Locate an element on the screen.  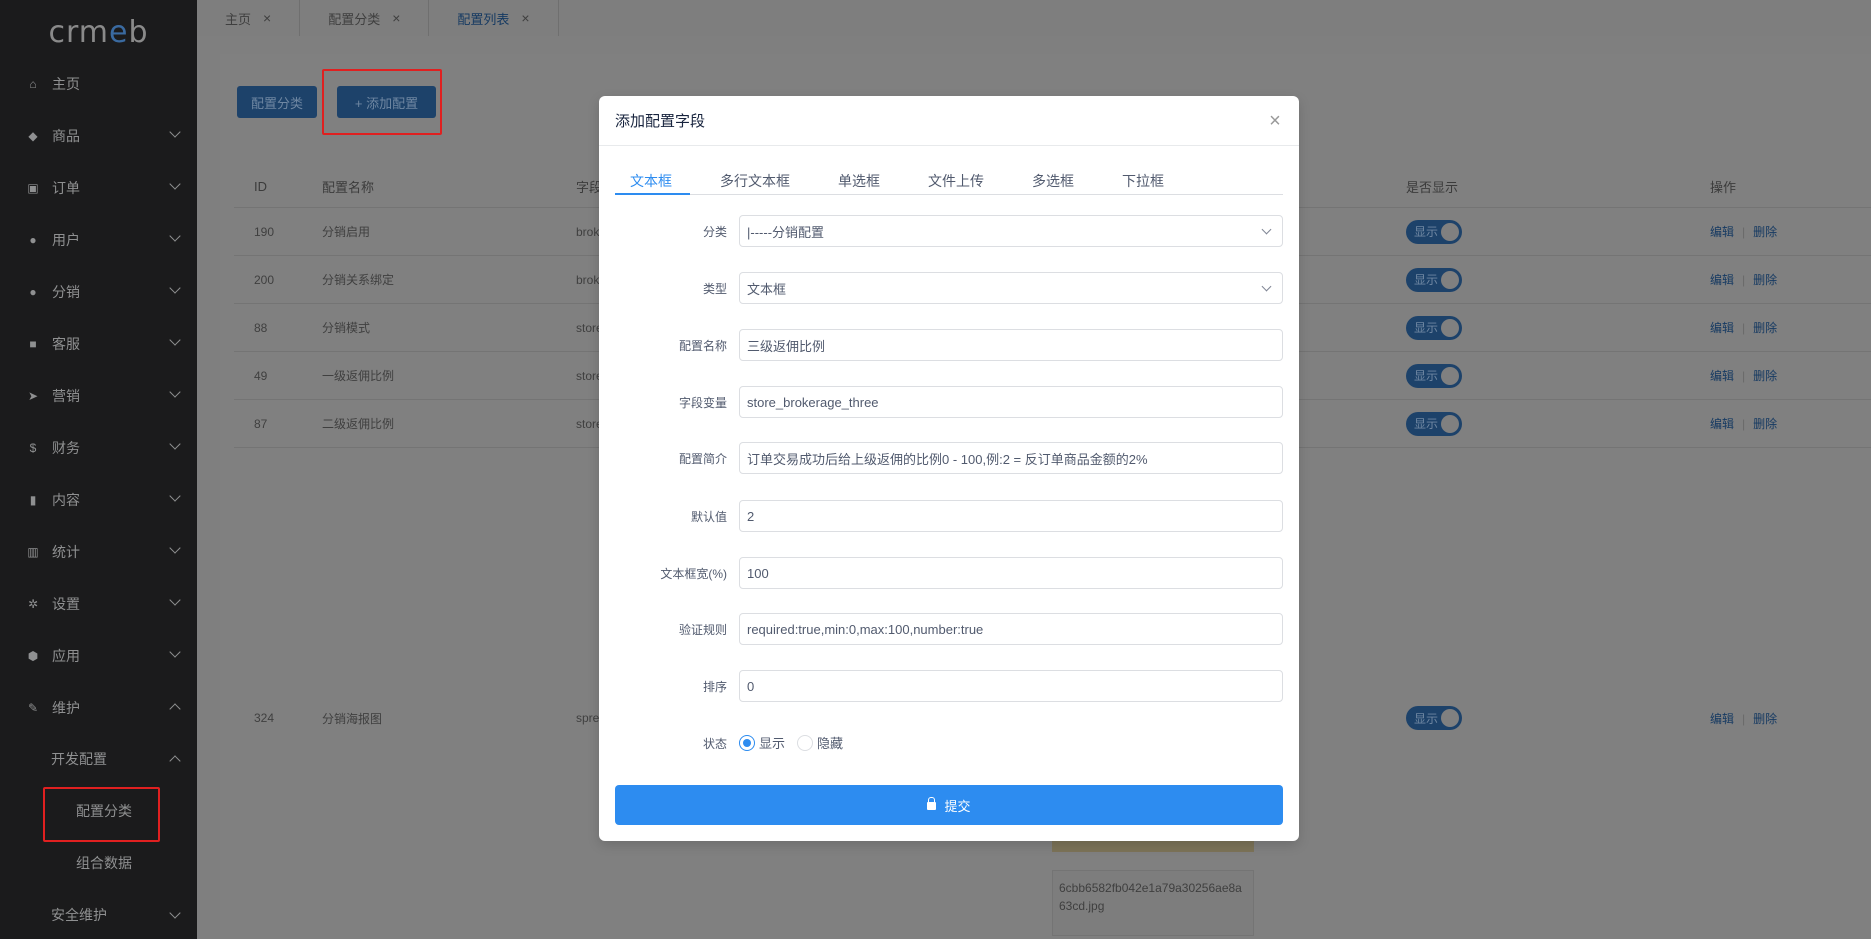
field-var-input: store_brokerage_three is located at coordinates (1011, 402).